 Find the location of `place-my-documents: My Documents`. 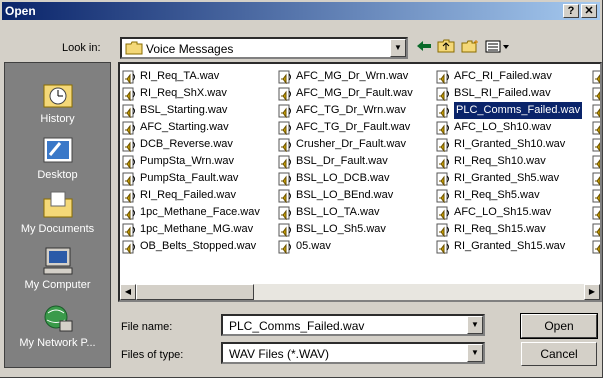

place-my-documents: My Documents is located at coordinates (57, 213).